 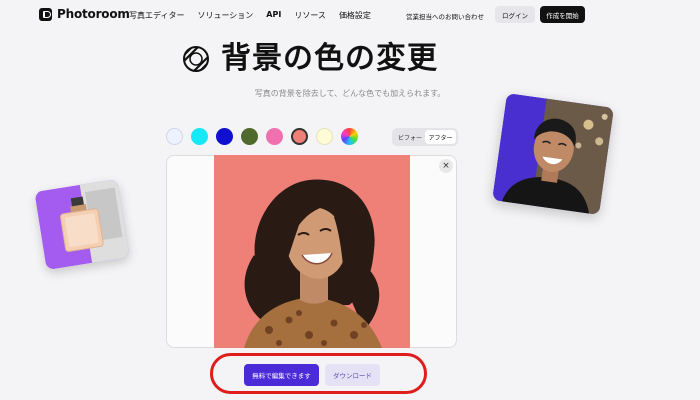 What do you see at coordinates (445, 16) in the screenshot?
I see `contact-sales-link: 営業担当へのお問い合わせ` at bounding box center [445, 16].